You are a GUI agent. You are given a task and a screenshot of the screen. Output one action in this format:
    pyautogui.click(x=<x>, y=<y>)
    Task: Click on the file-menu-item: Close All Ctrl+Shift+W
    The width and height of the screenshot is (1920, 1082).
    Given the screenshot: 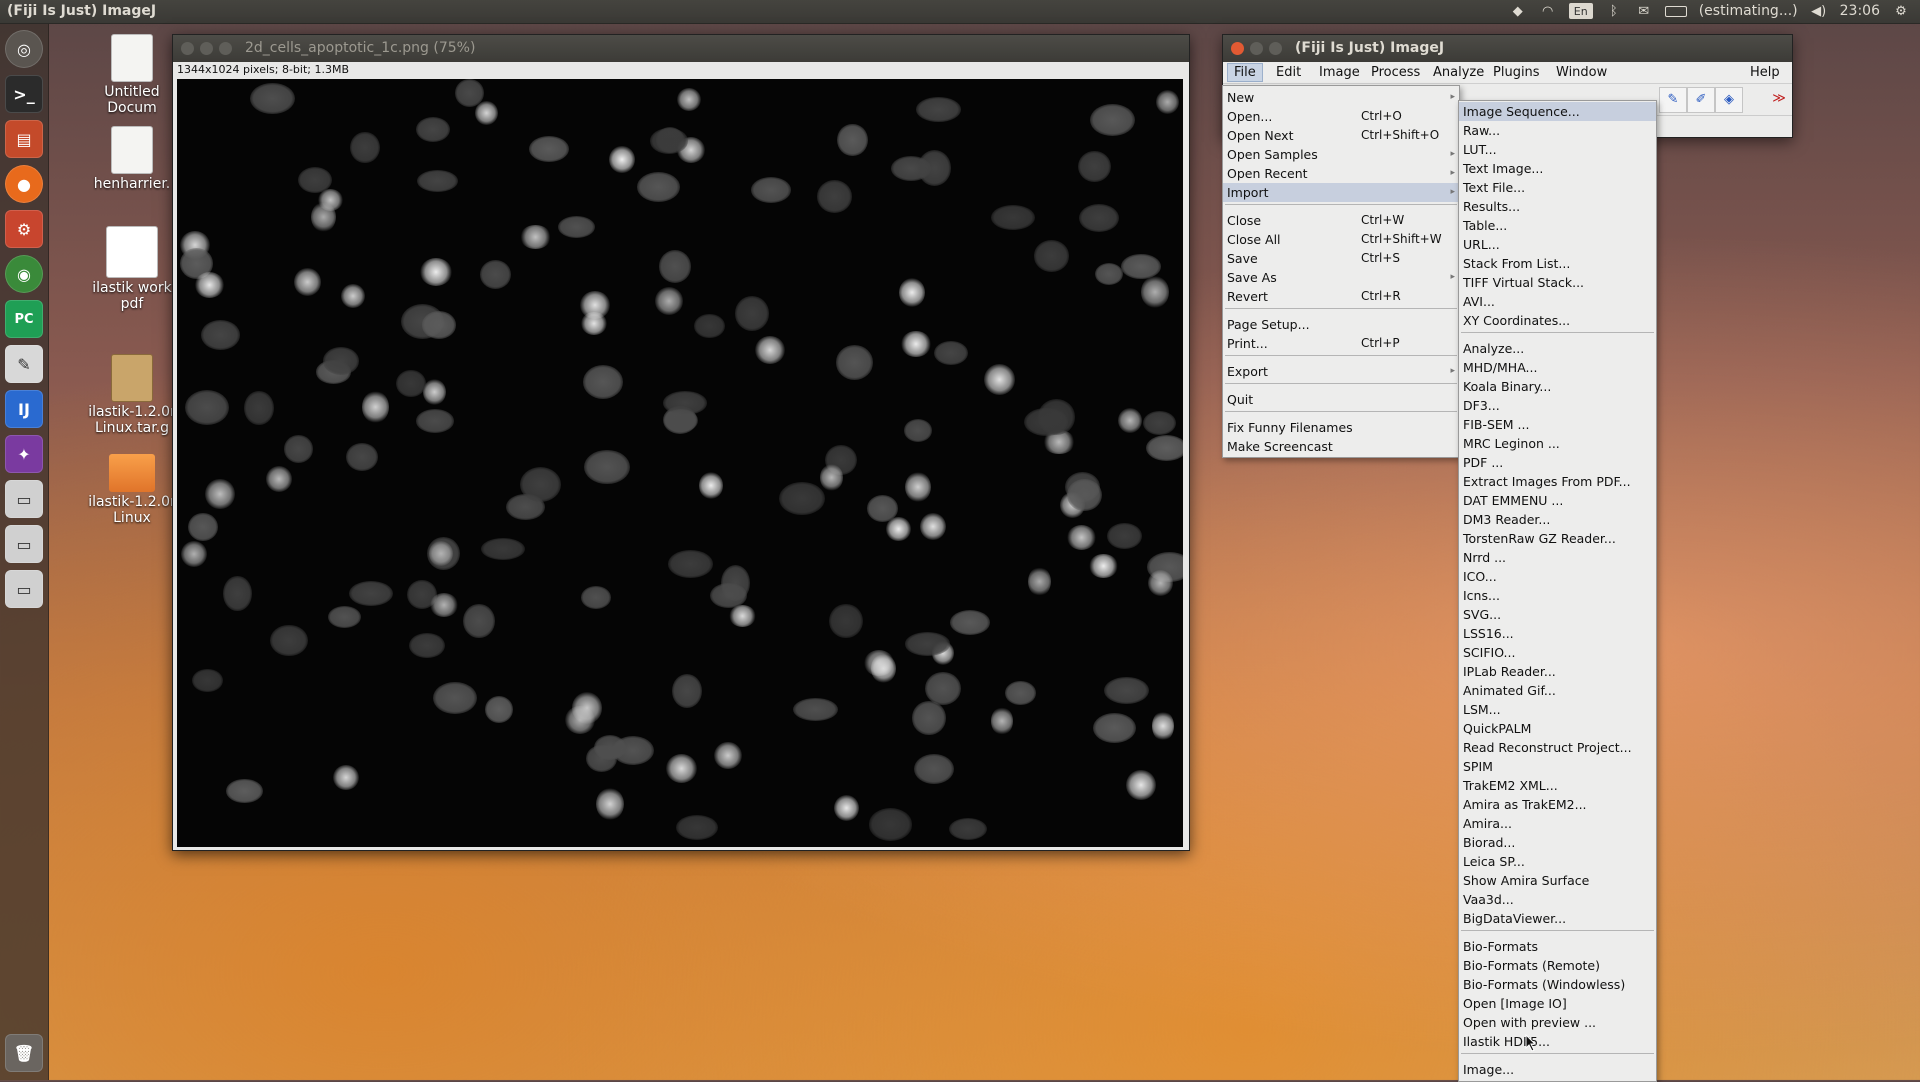 What is the action you would take?
    pyautogui.click(x=1341, y=239)
    